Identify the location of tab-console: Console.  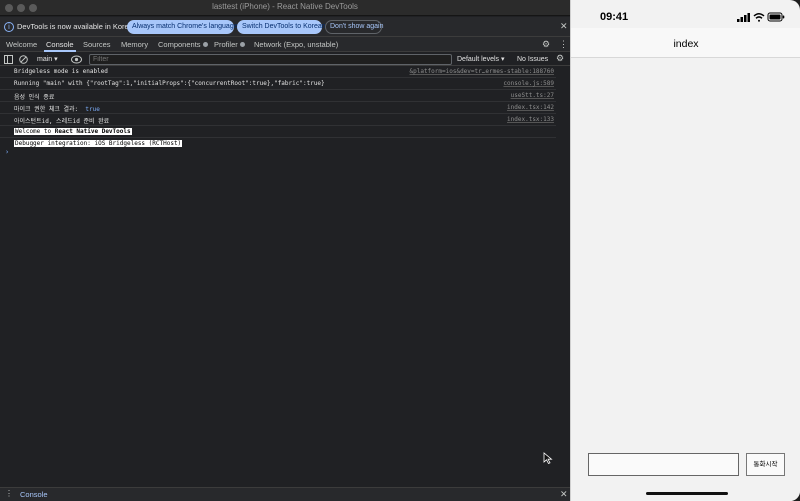
(60, 44).